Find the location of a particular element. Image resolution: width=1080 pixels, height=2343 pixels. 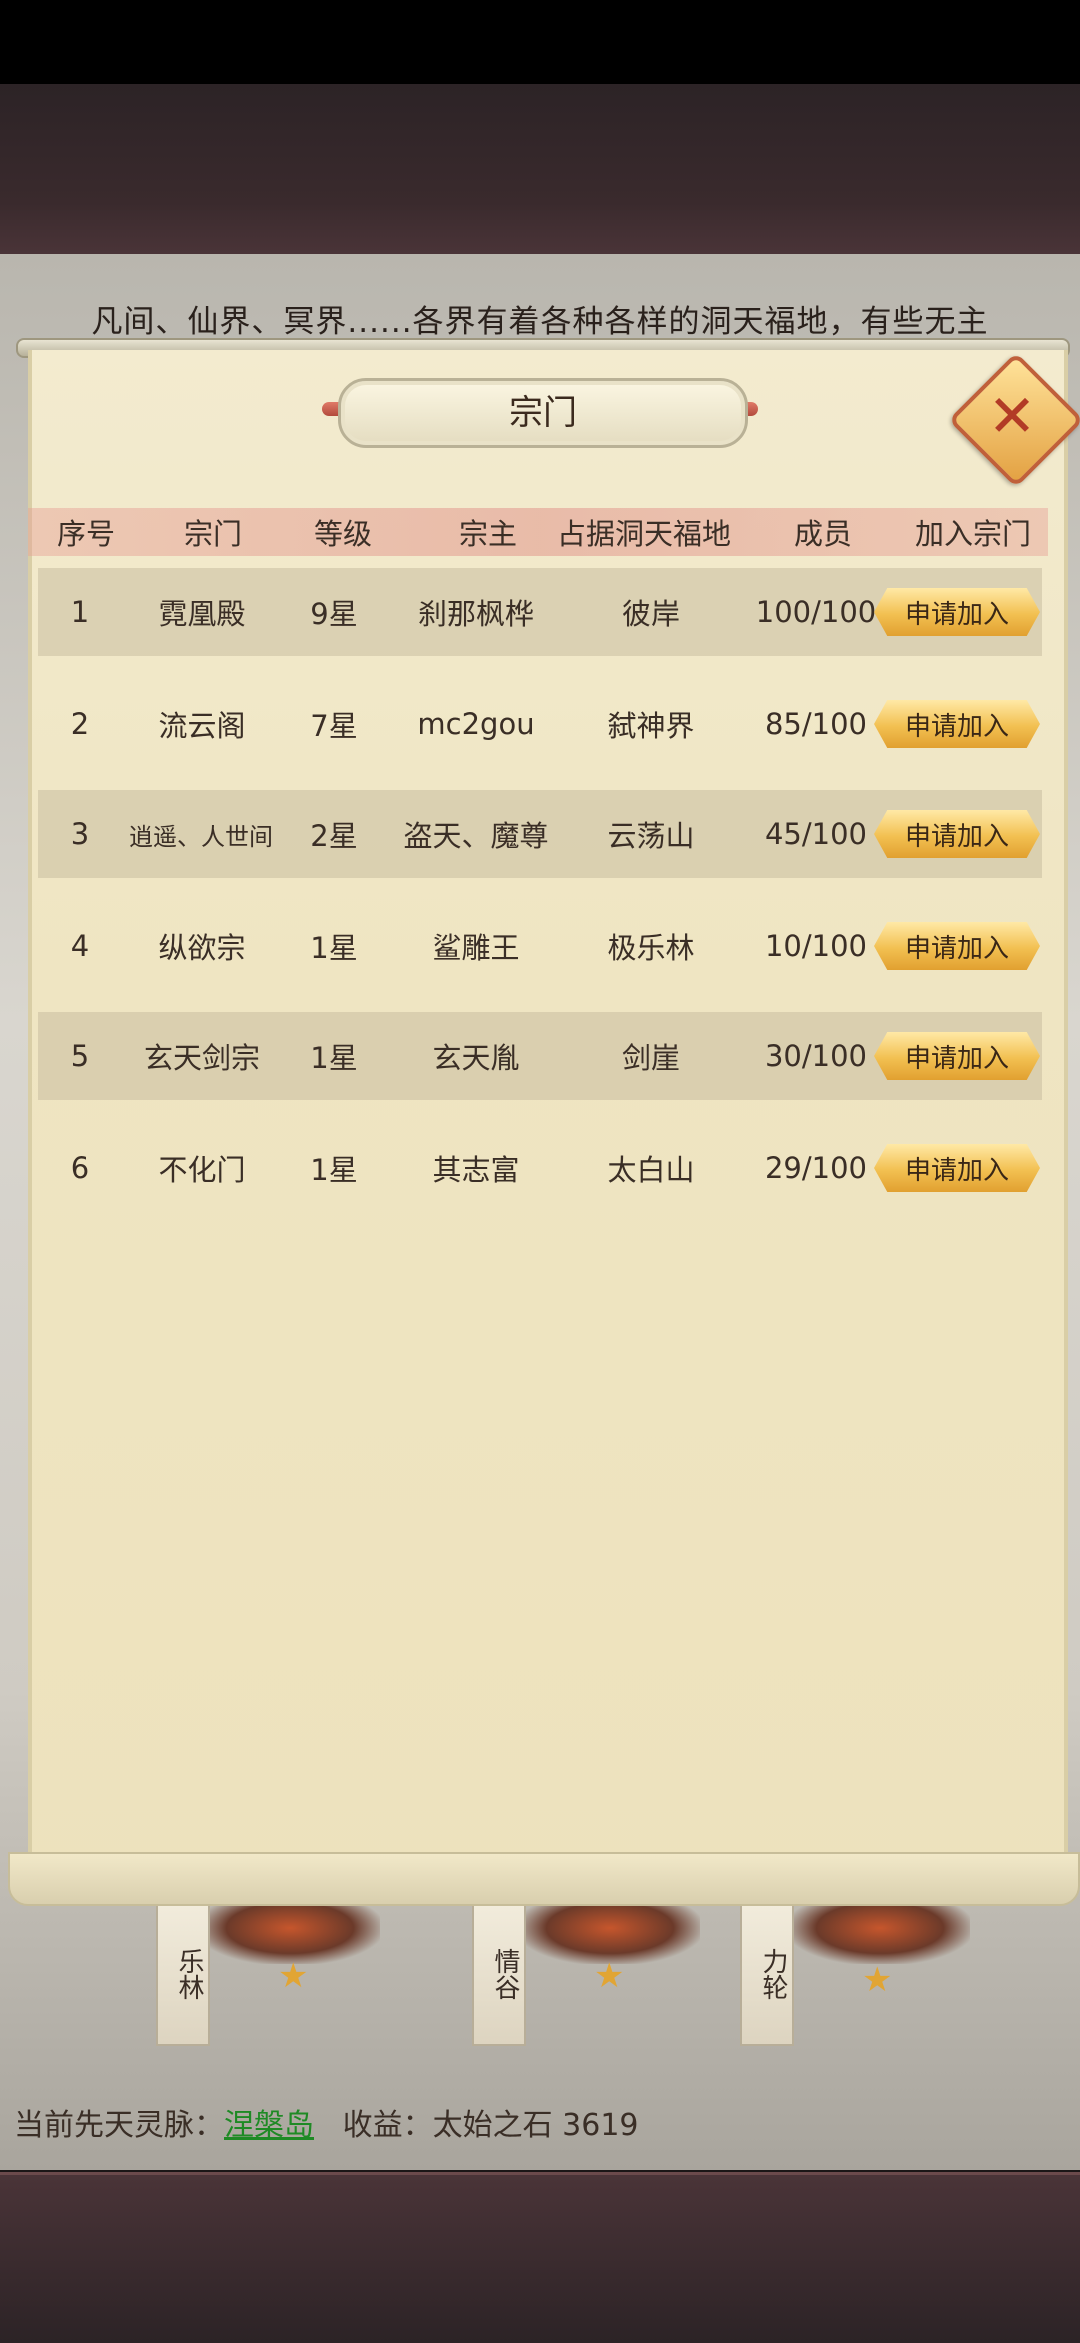

row-level: 7星 is located at coordinates (334, 726).